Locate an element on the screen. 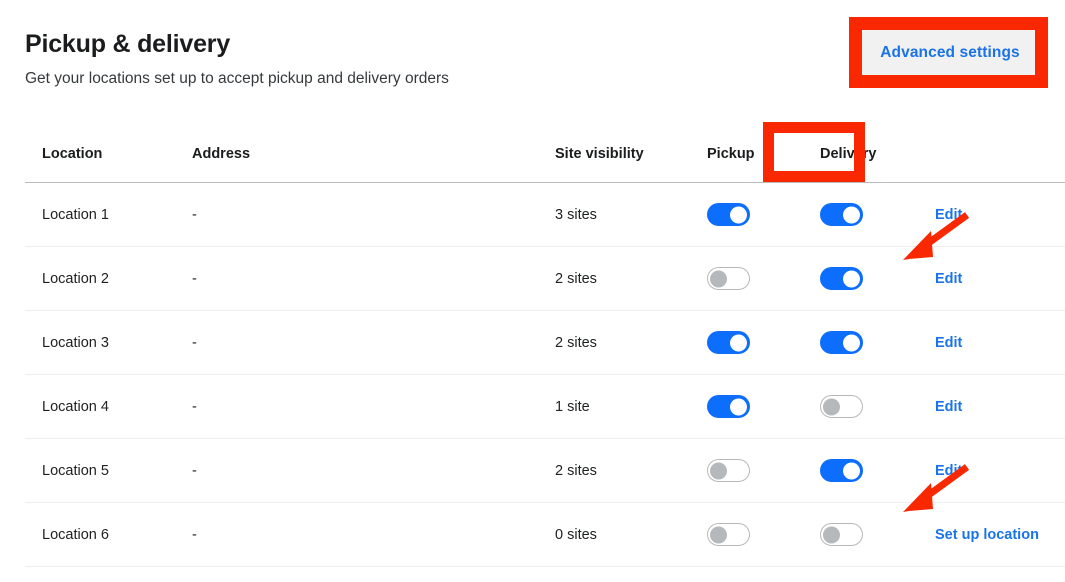 The width and height of the screenshot is (1065, 582). table-row: Location 5-2 sites Edit is located at coordinates (545, 470).